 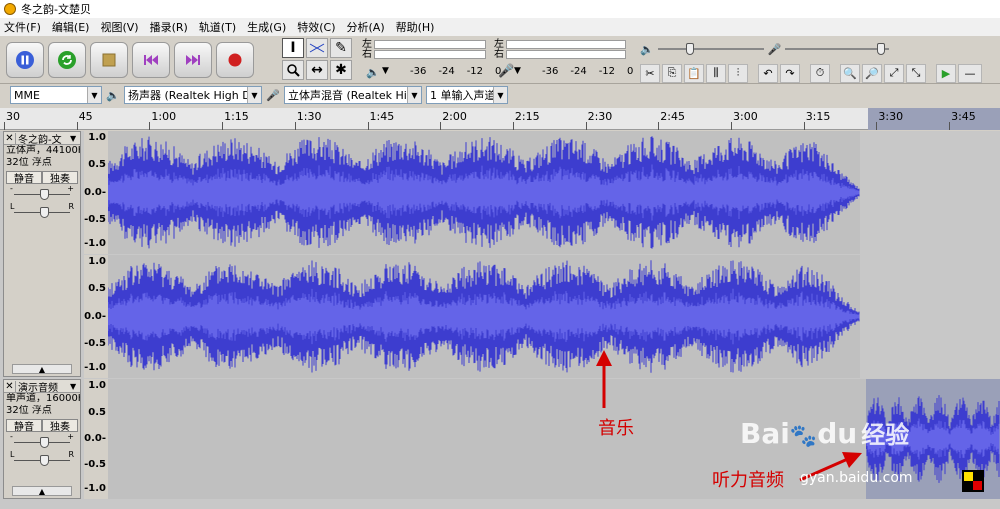 I want to click on baidu-watermark: Bai🐾du 经验, so click(x=825, y=433).